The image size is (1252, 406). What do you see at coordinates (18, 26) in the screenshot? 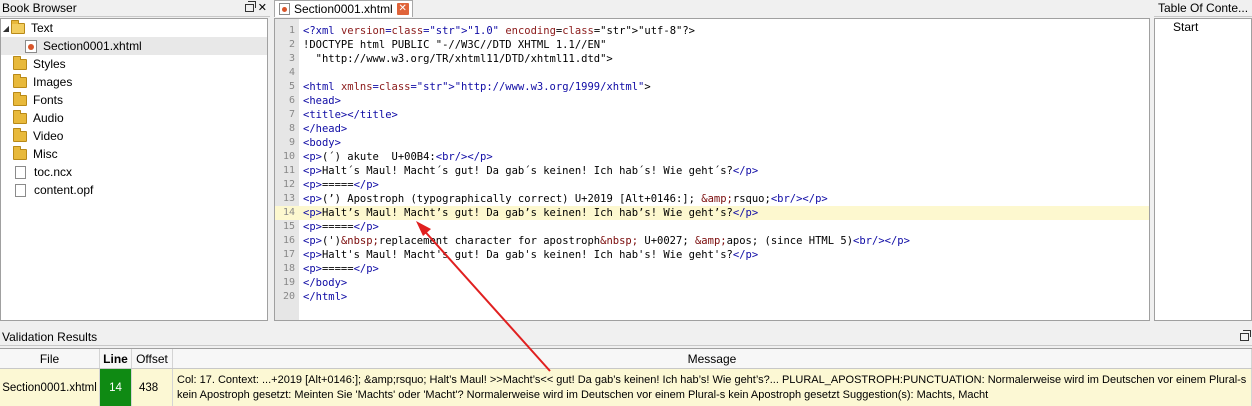
I see `folder-open-icon` at bounding box center [18, 26].